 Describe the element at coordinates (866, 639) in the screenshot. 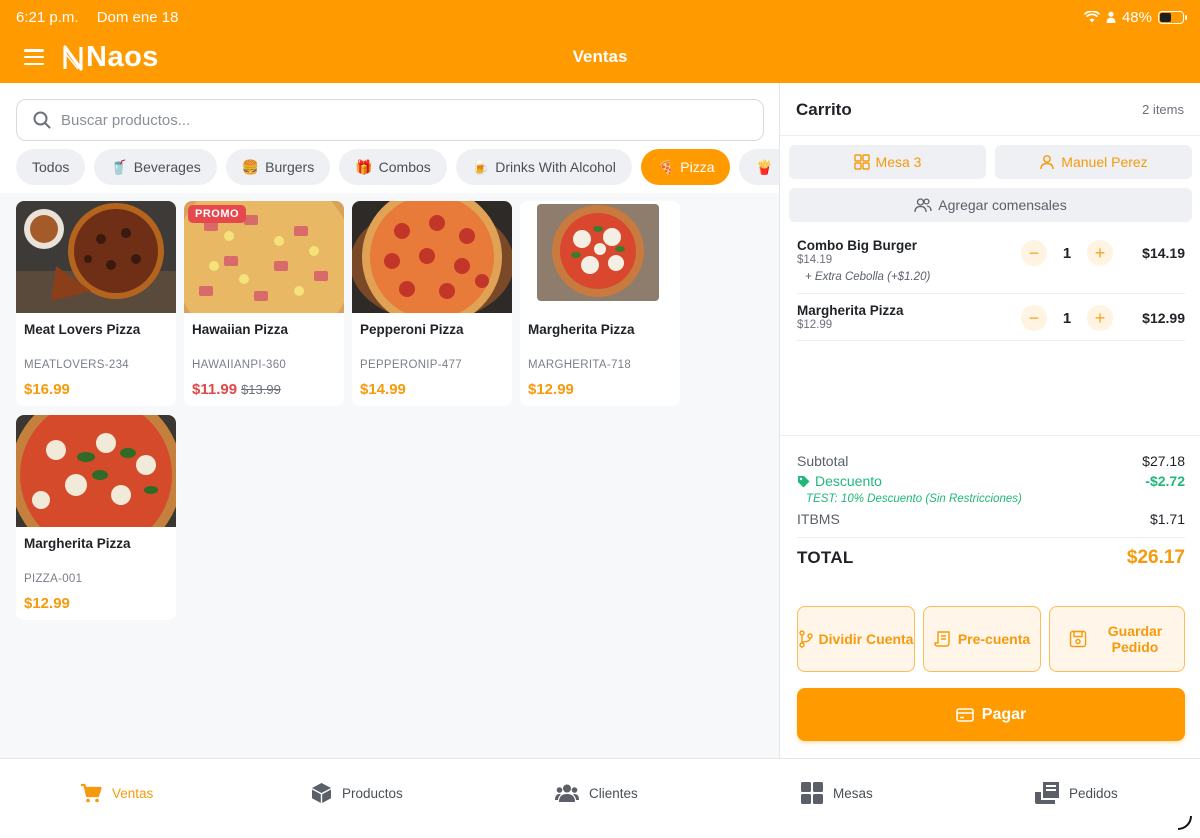

I see `split-bill-label: Dividir Cuenta` at that location.